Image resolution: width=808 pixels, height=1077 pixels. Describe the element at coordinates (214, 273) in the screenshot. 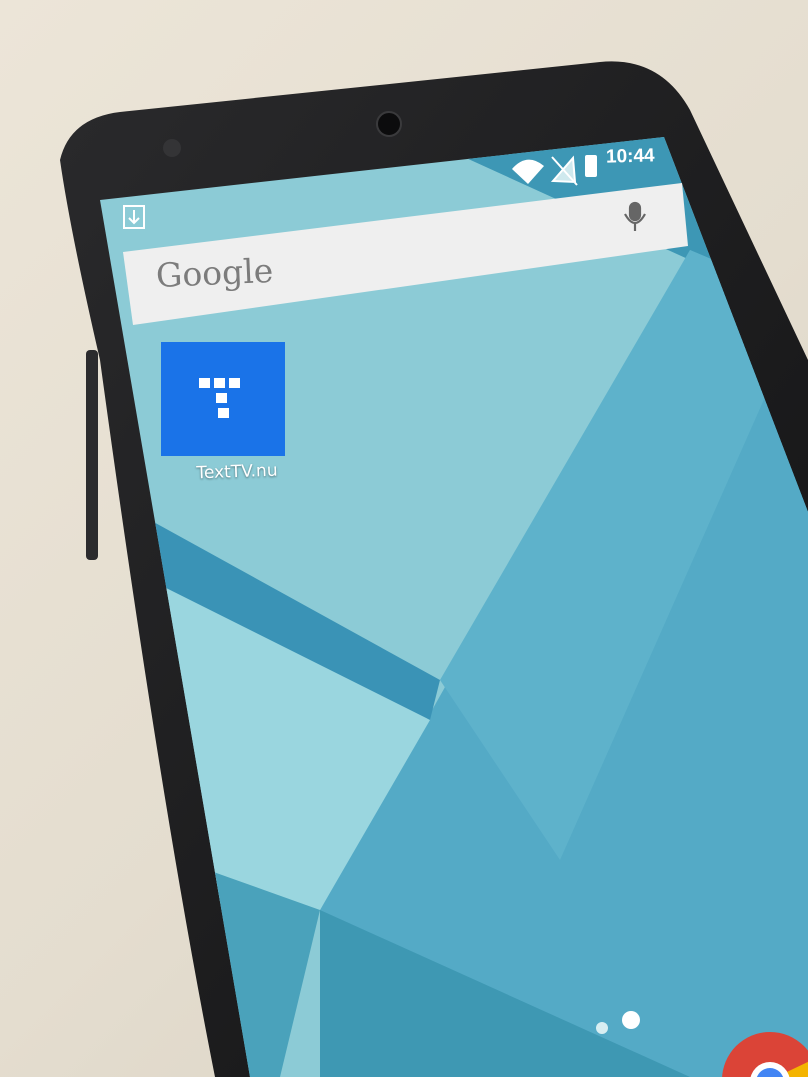

I see `google-logo: Google` at that location.